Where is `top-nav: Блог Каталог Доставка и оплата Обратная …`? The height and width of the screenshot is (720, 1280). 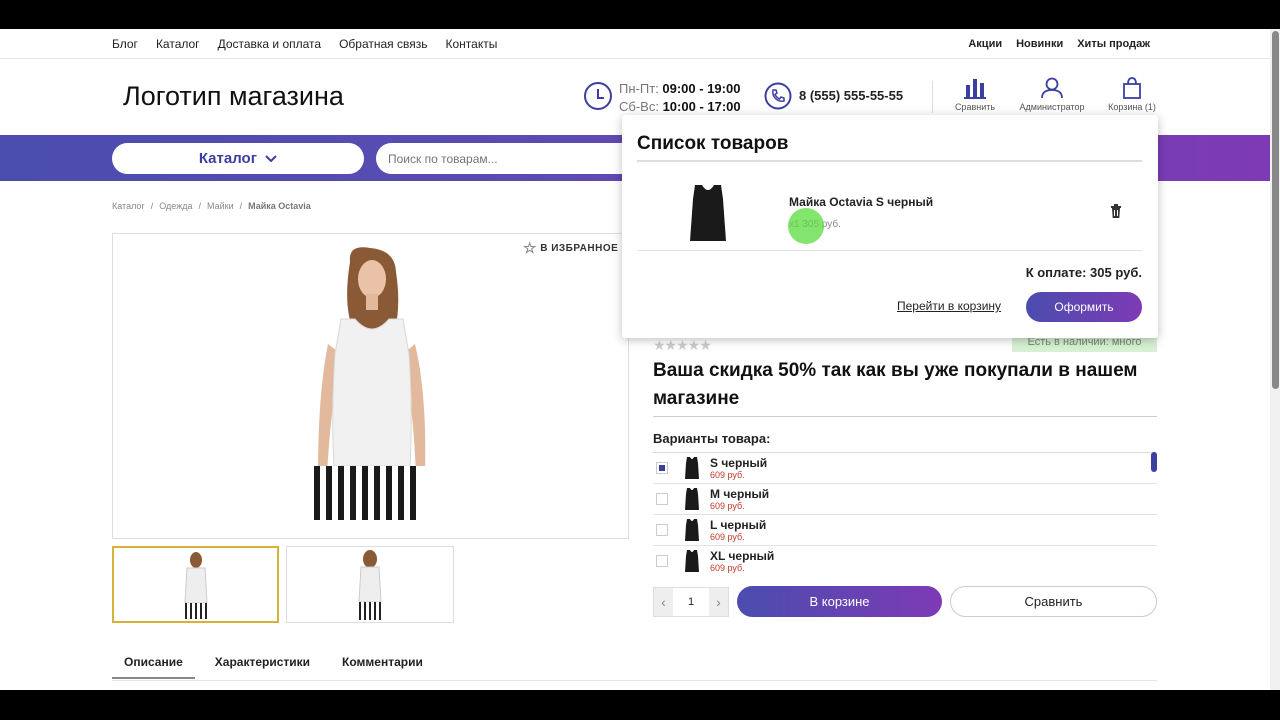 top-nav: Блог Каталог Доставка и оплата Обратная … is located at coordinates (635, 44).